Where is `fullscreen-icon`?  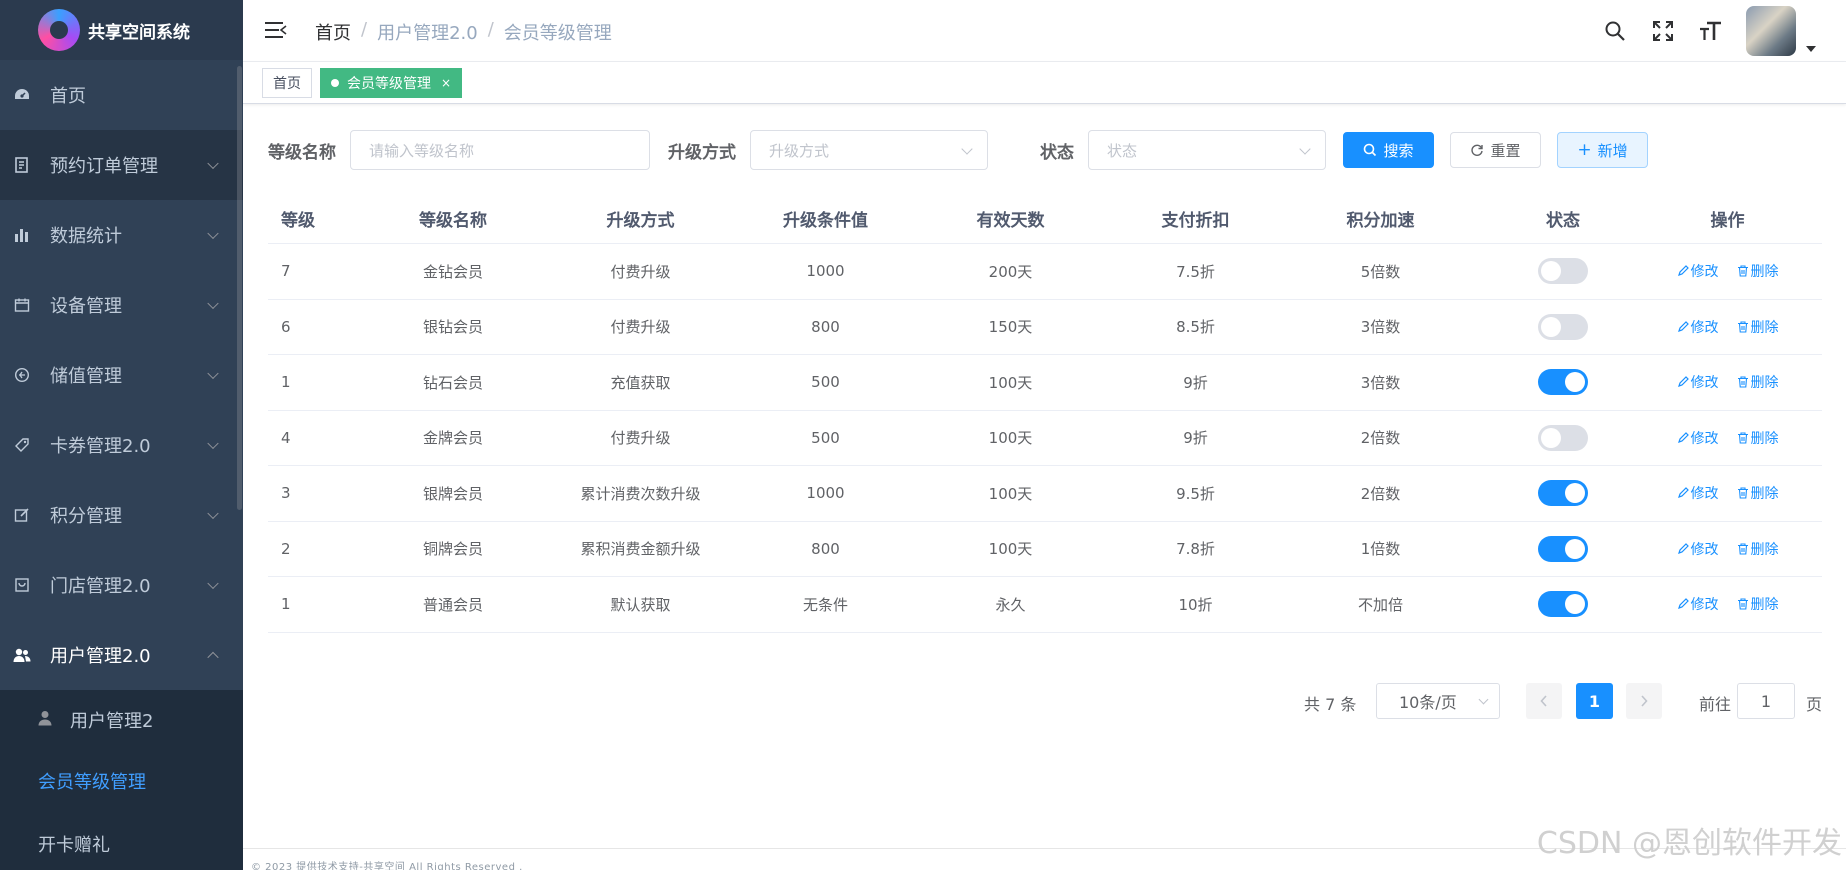 fullscreen-icon is located at coordinates (1663, 31).